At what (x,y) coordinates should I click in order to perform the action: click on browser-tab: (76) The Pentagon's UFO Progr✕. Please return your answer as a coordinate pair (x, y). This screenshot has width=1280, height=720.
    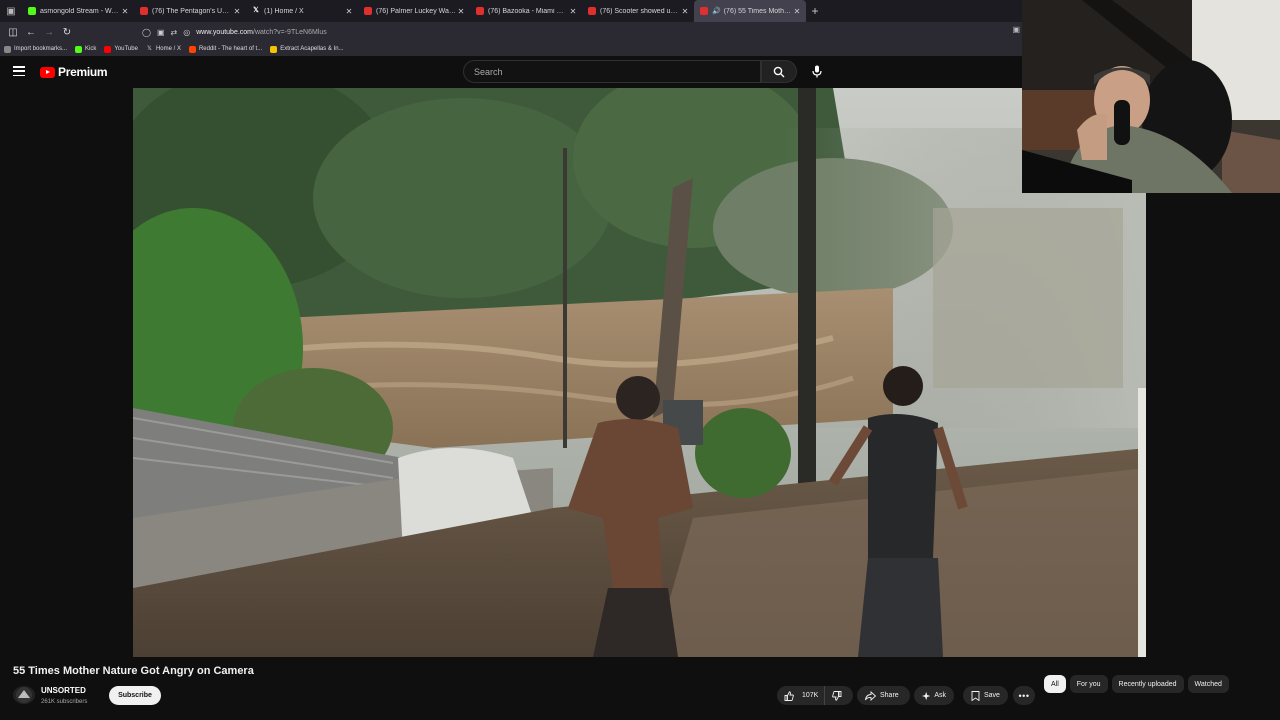
    Looking at the image, I should click on (190, 11).